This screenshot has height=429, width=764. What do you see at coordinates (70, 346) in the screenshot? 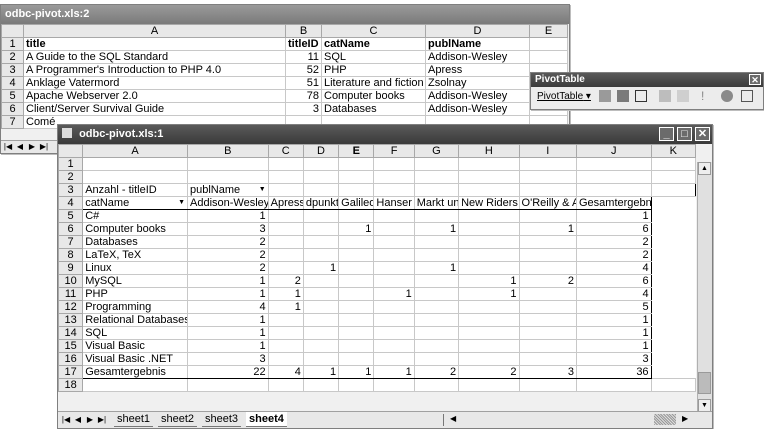
I see `row-header: 15` at bounding box center [70, 346].